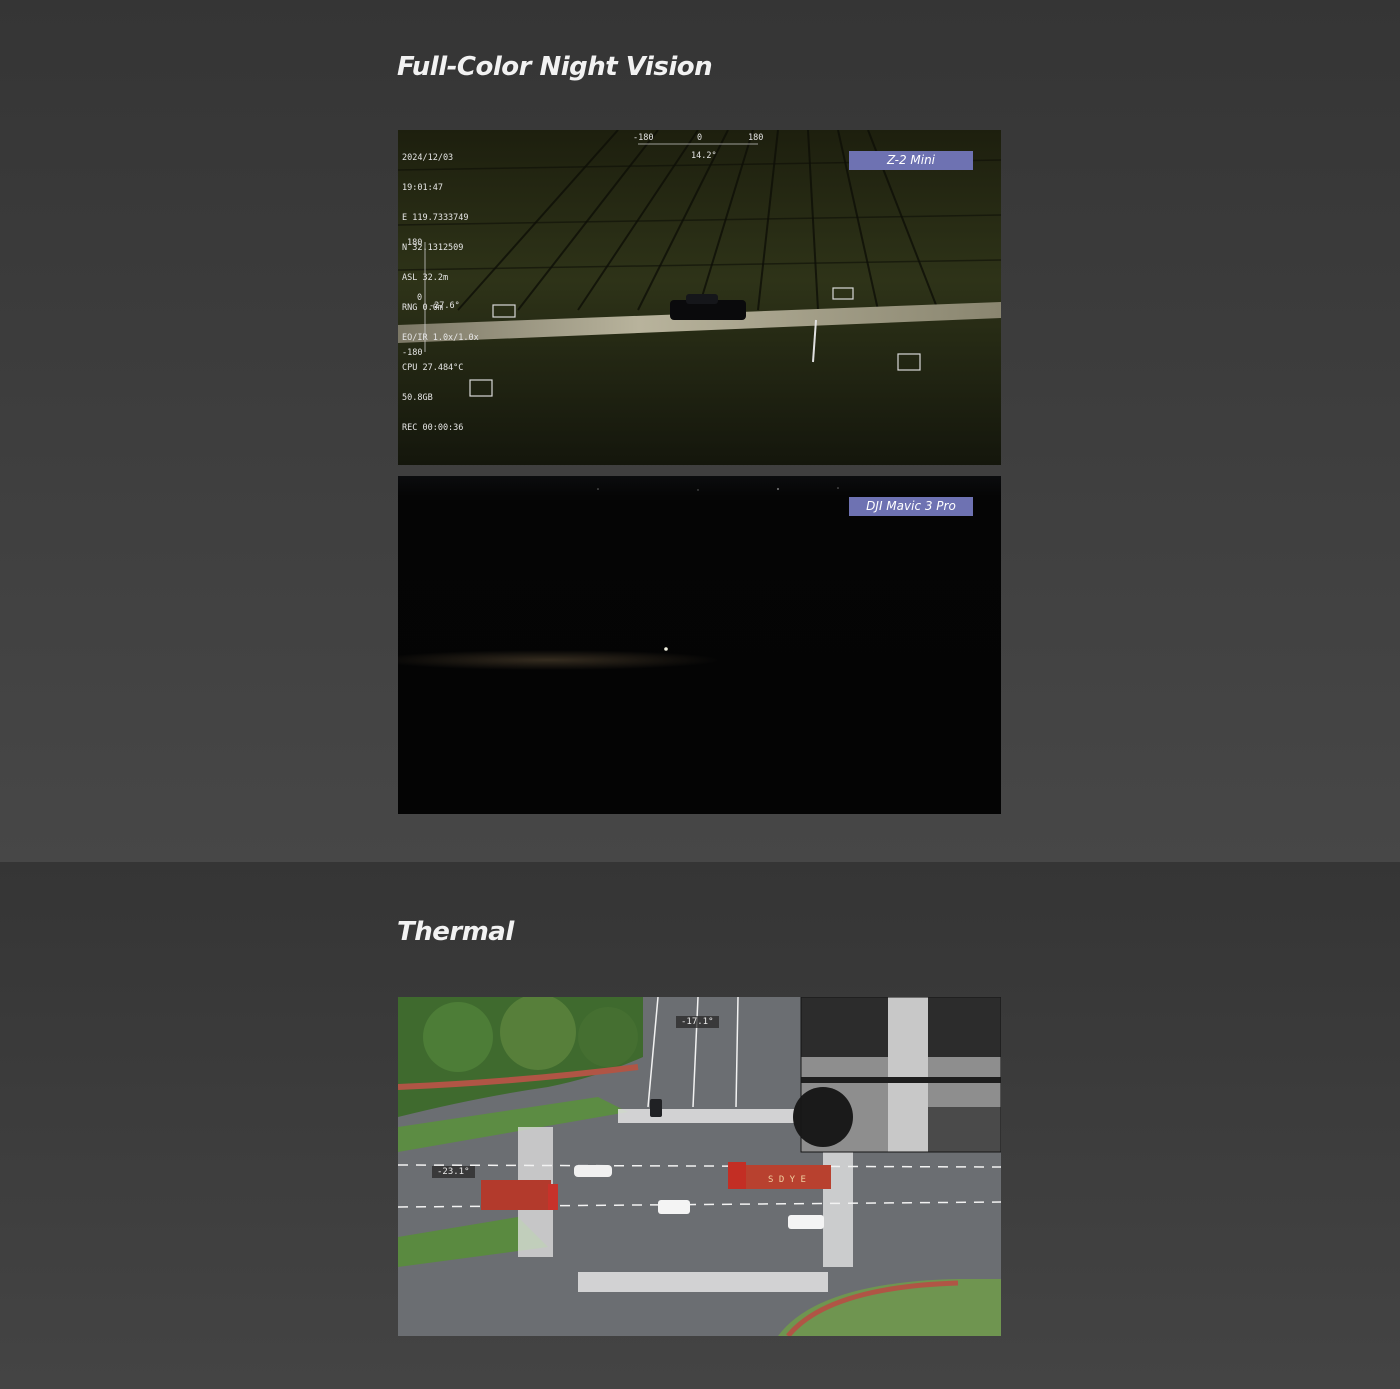 The image size is (1400, 1389). I want to click on night-vision-title: Full-Color Night Vision, so click(555, 67).